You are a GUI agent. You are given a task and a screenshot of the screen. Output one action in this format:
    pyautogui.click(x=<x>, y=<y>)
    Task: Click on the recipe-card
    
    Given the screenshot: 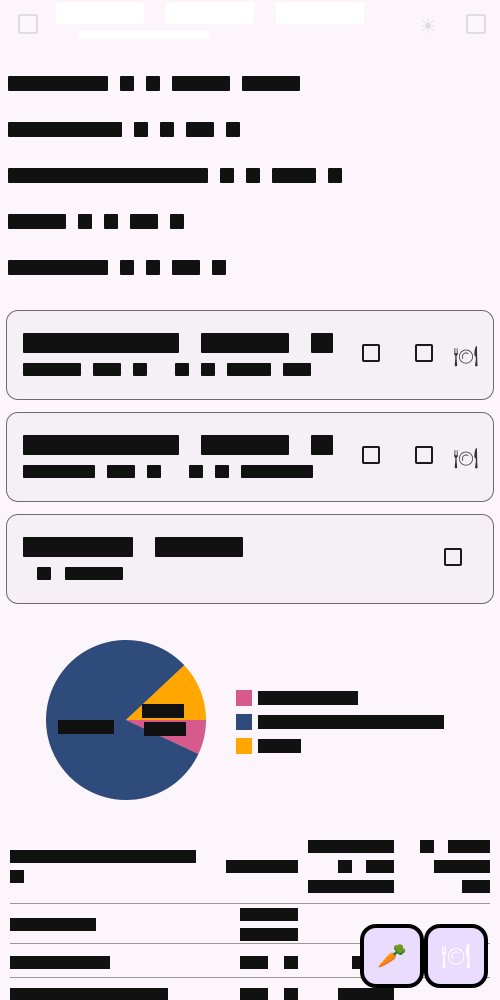 What is the action you would take?
    pyautogui.click(x=250, y=559)
    